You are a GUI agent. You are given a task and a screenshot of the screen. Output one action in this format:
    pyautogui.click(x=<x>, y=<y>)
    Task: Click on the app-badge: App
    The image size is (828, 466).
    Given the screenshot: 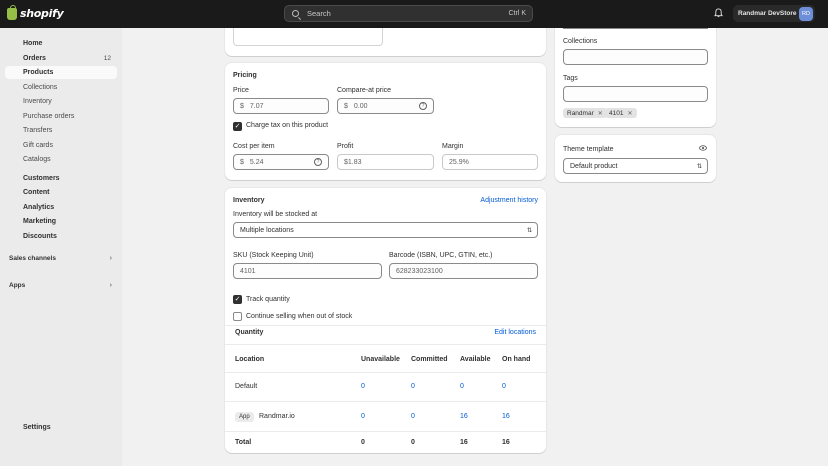 What is the action you would take?
    pyautogui.click(x=244, y=417)
    